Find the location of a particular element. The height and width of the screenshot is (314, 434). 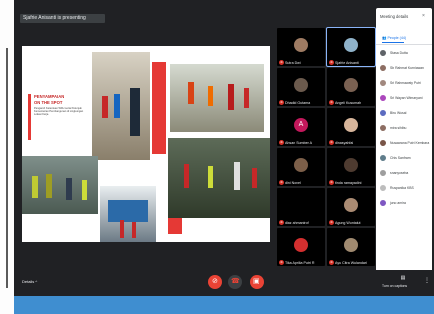

captions-icon: ▤ is located at coordinates (403, 278).